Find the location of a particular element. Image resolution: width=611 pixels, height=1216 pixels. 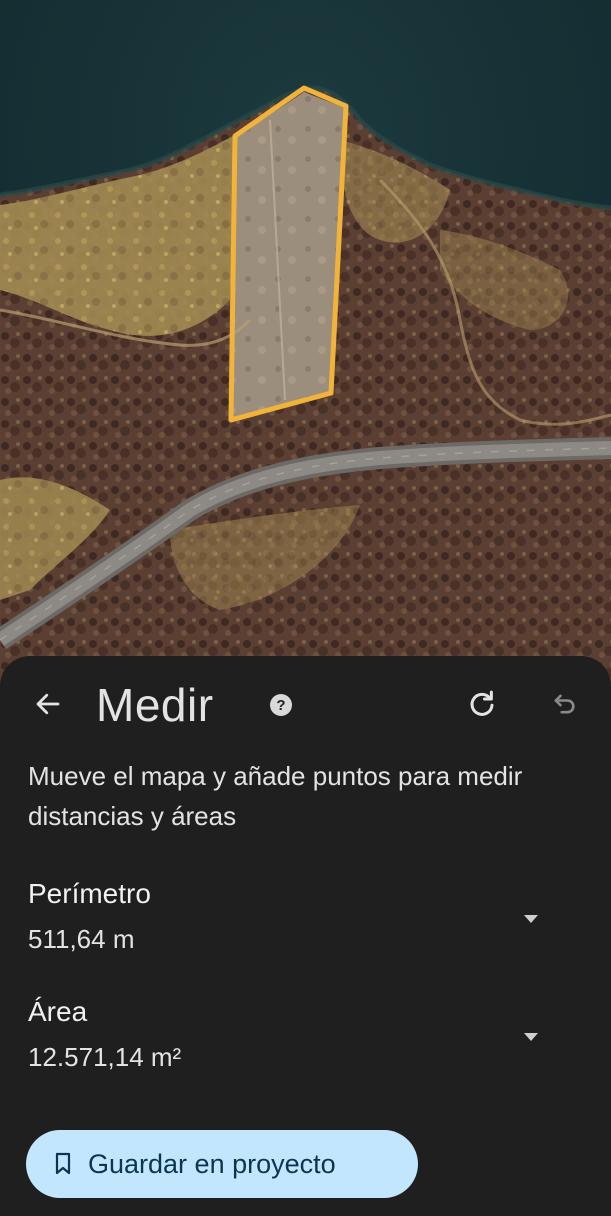

sheet-header: Medir ? is located at coordinates (305, 706).